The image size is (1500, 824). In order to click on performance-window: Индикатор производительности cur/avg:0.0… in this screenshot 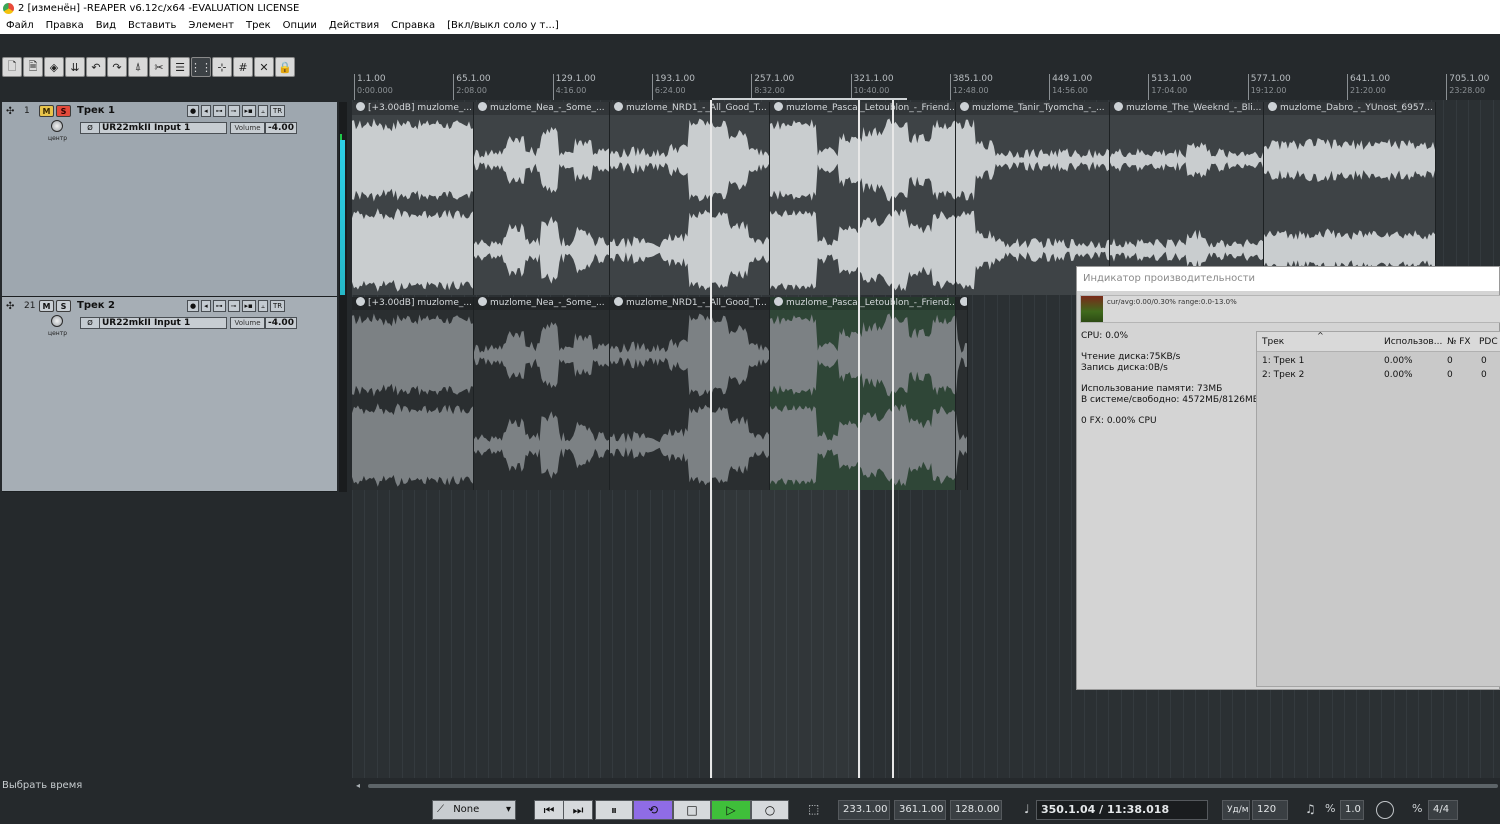, I will do `click(1288, 478)`.